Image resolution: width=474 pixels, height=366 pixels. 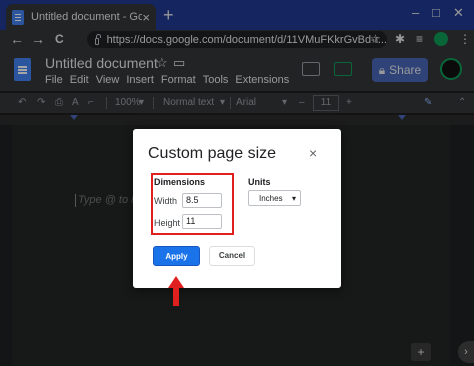 I want to click on height-input: 11, so click(x=202, y=221).